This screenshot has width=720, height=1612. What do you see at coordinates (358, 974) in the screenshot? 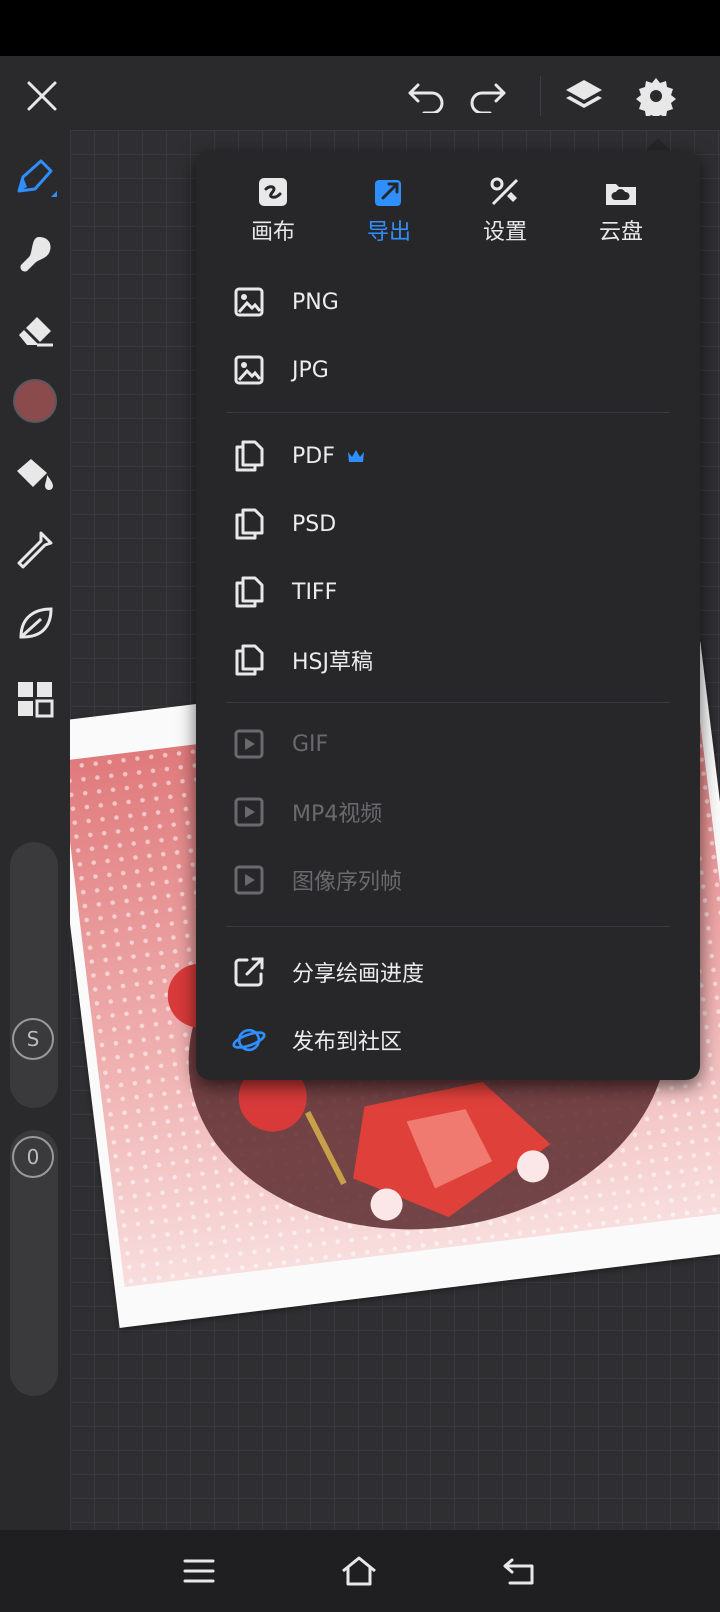
I see `menu-item-label: 分享绘画进度` at bounding box center [358, 974].